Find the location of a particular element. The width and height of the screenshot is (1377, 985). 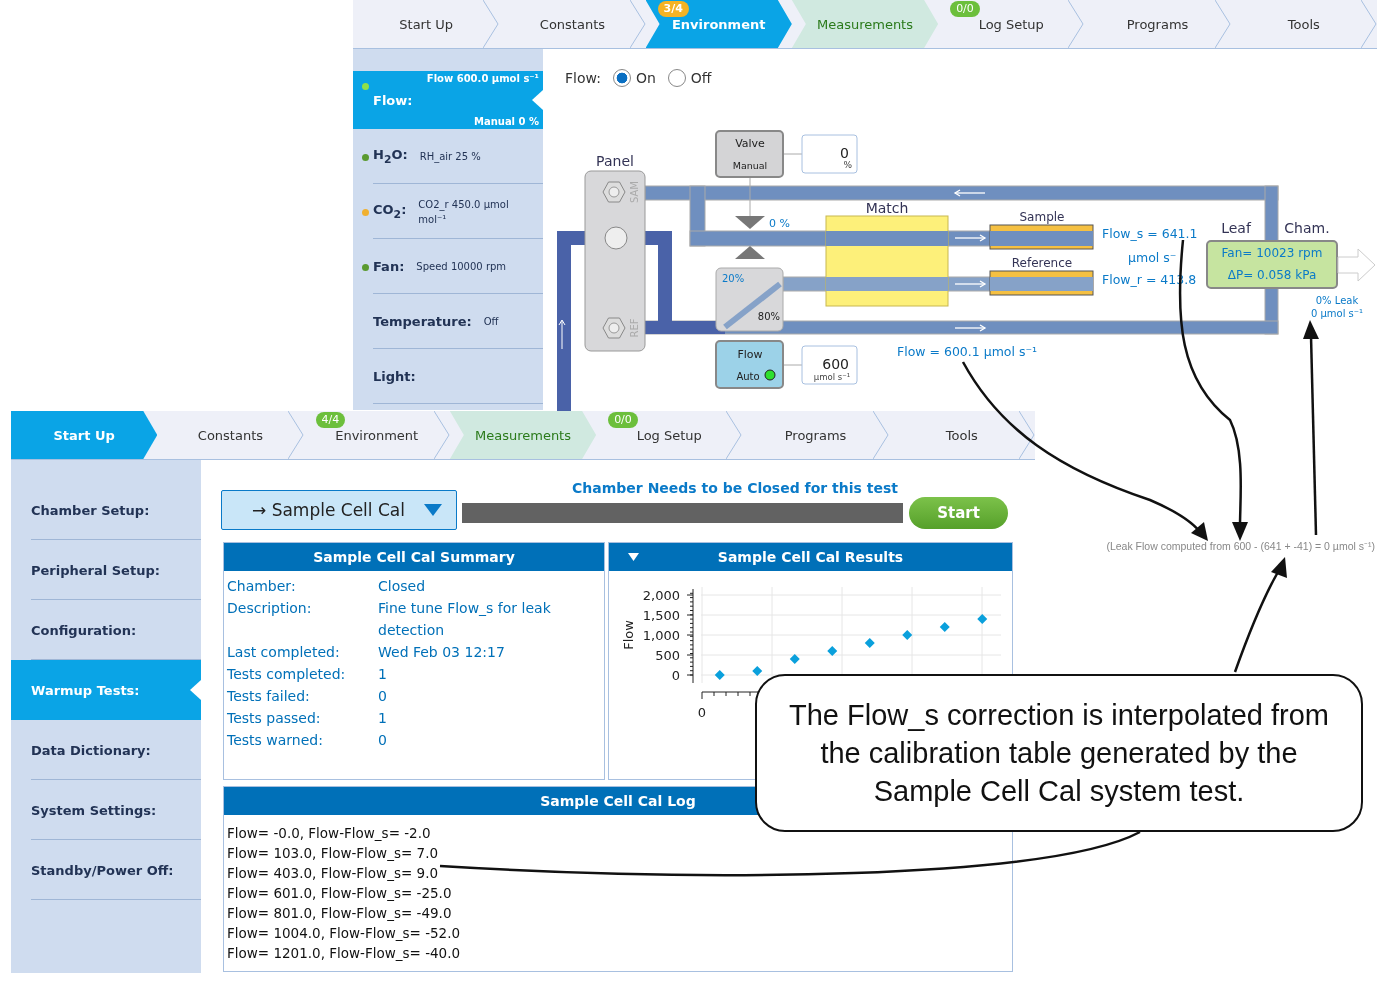

test-dropdown: → Sample Cell Cal is located at coordinates (339, 510).